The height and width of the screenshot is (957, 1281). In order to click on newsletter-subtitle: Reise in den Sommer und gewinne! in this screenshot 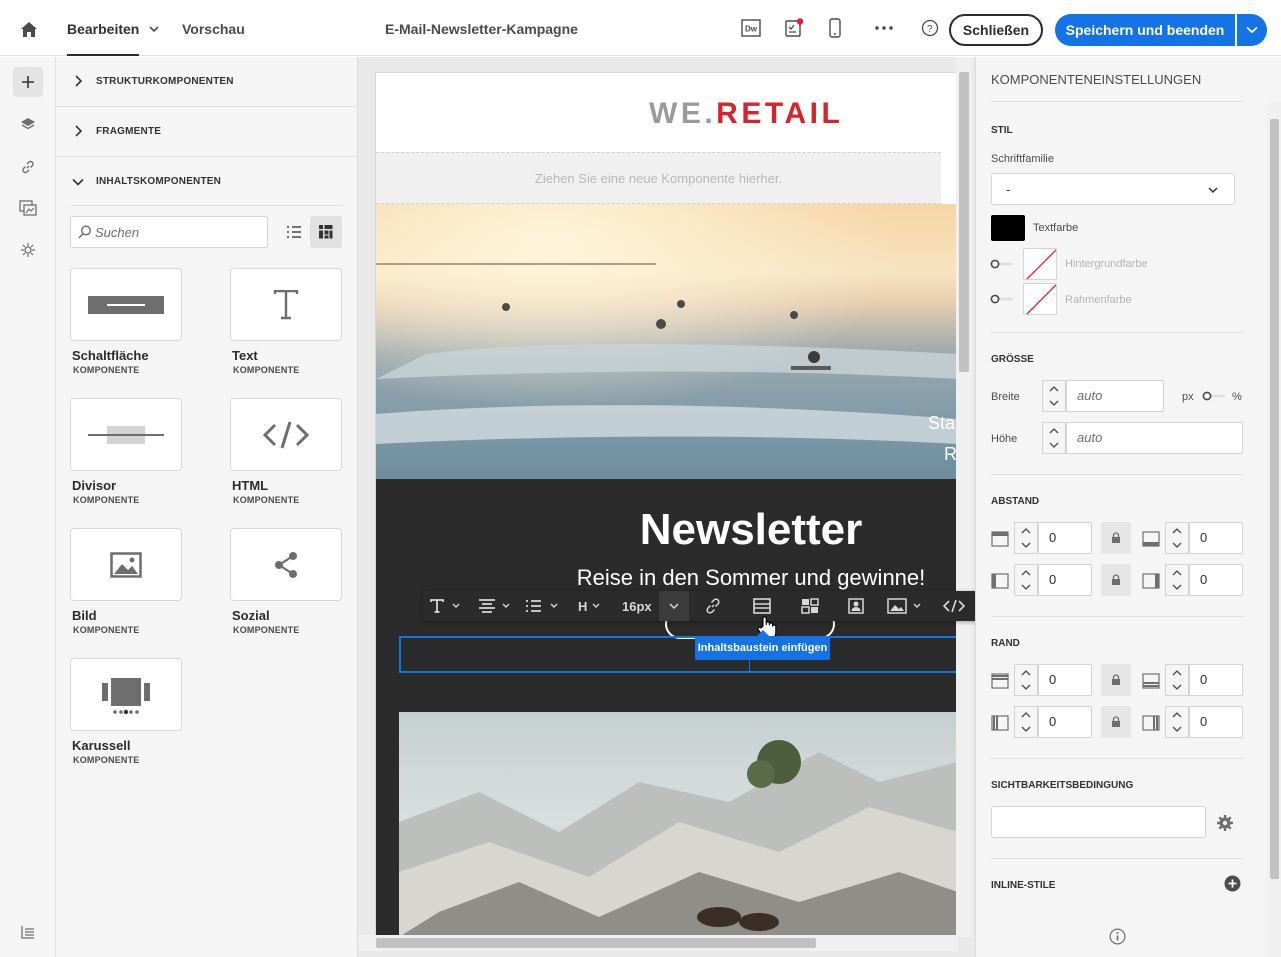, I will do `click(666, 578)`.